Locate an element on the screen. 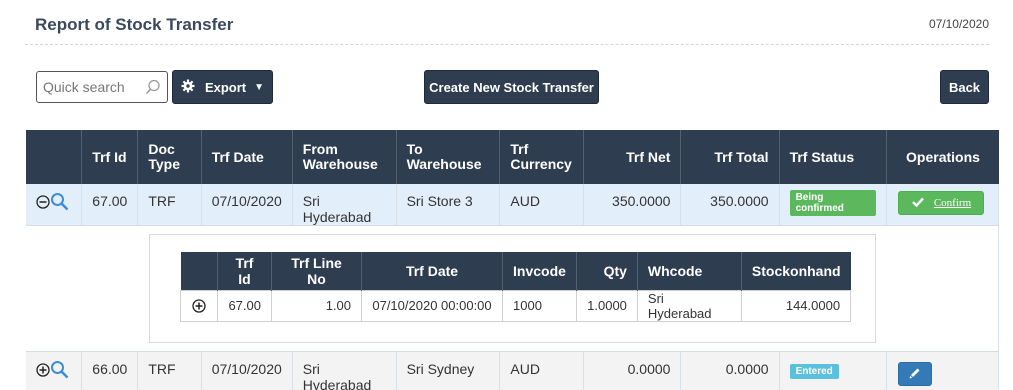 The image size is (1013, 390). cell-status: Being confirmed is located at coordinates (833, 205).